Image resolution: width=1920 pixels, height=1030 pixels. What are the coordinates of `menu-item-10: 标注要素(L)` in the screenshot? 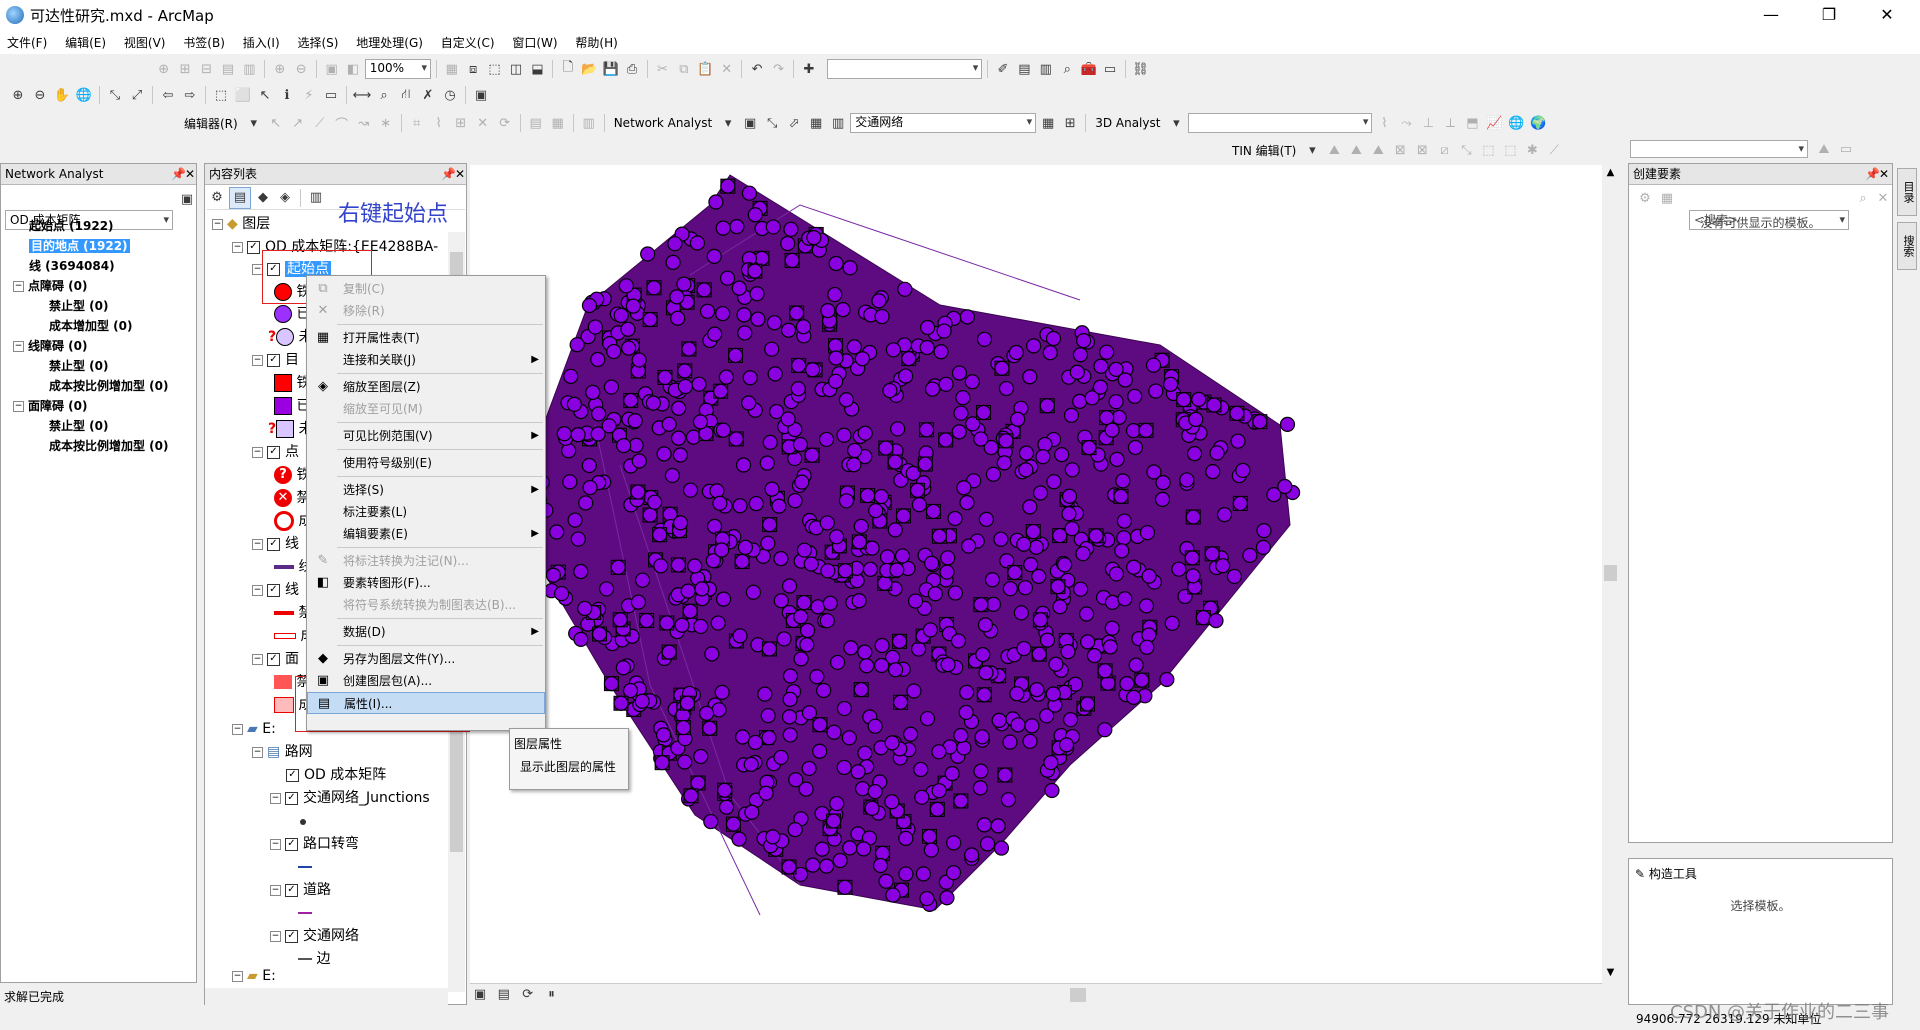 It's located at (426, 512).